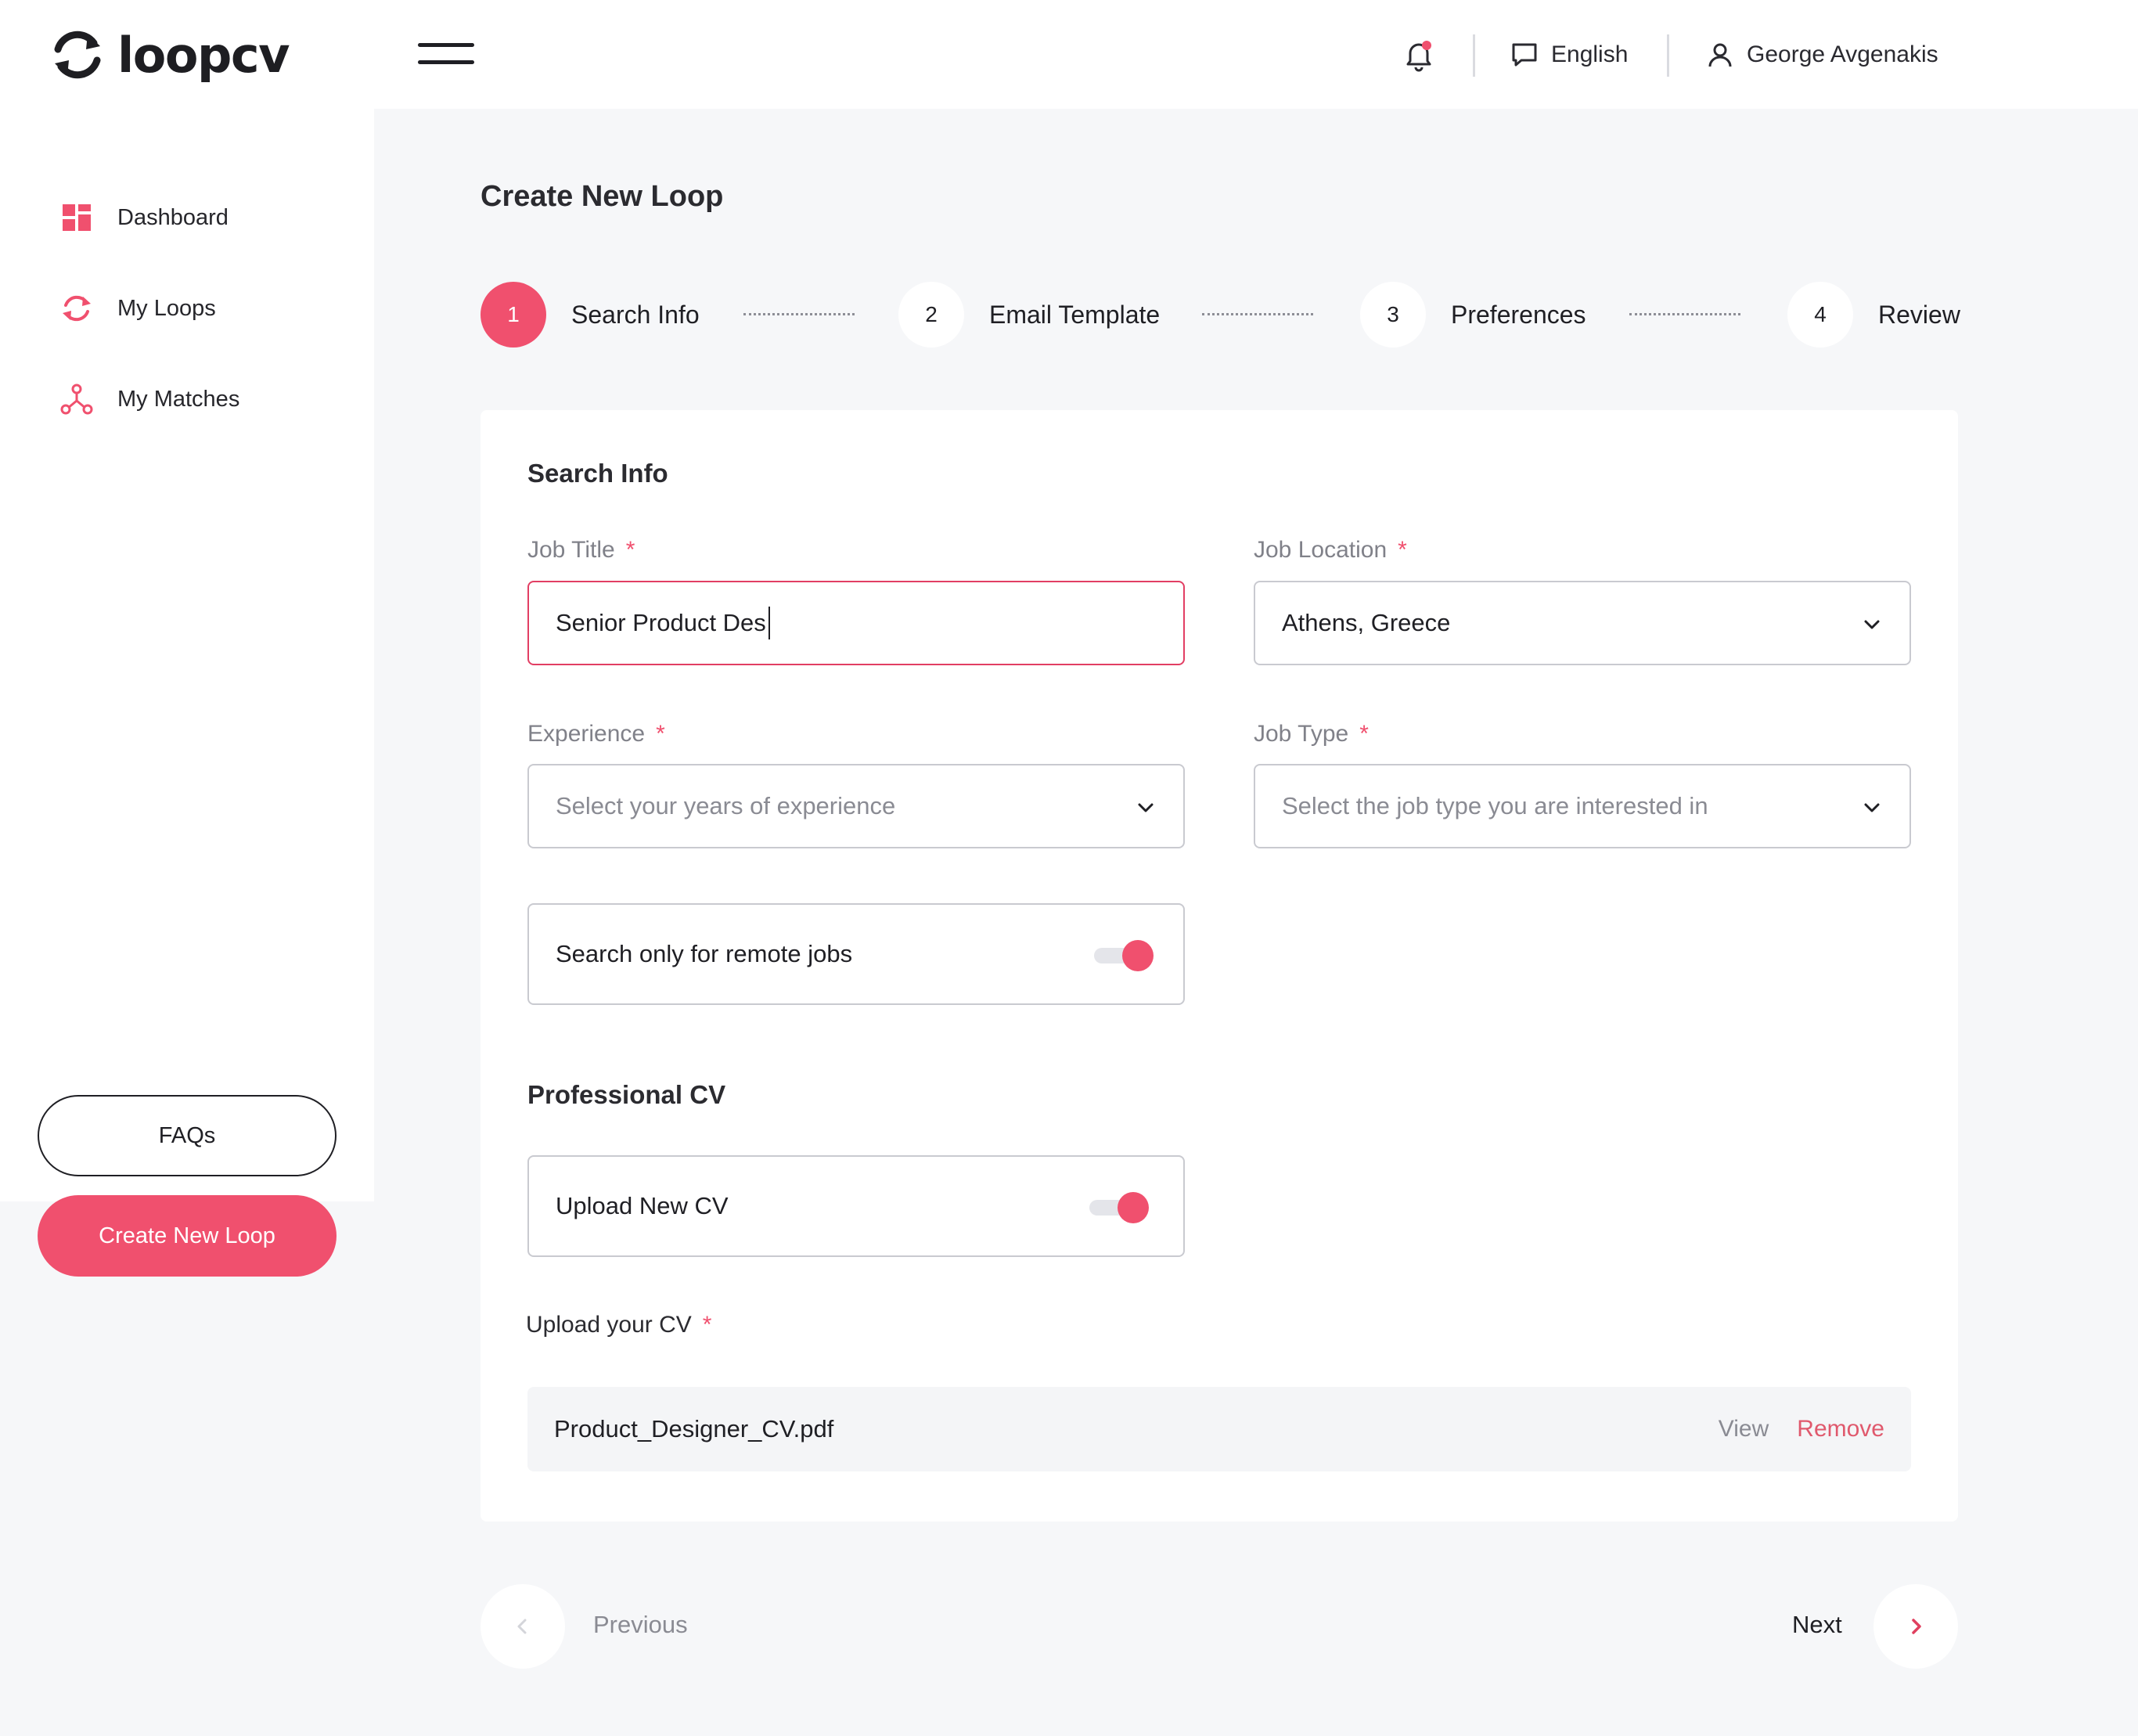 This screenshot has height=1736, width=2138. I want to click on top-bar: loopcv English George Avgenakis, so click(1069, 54).